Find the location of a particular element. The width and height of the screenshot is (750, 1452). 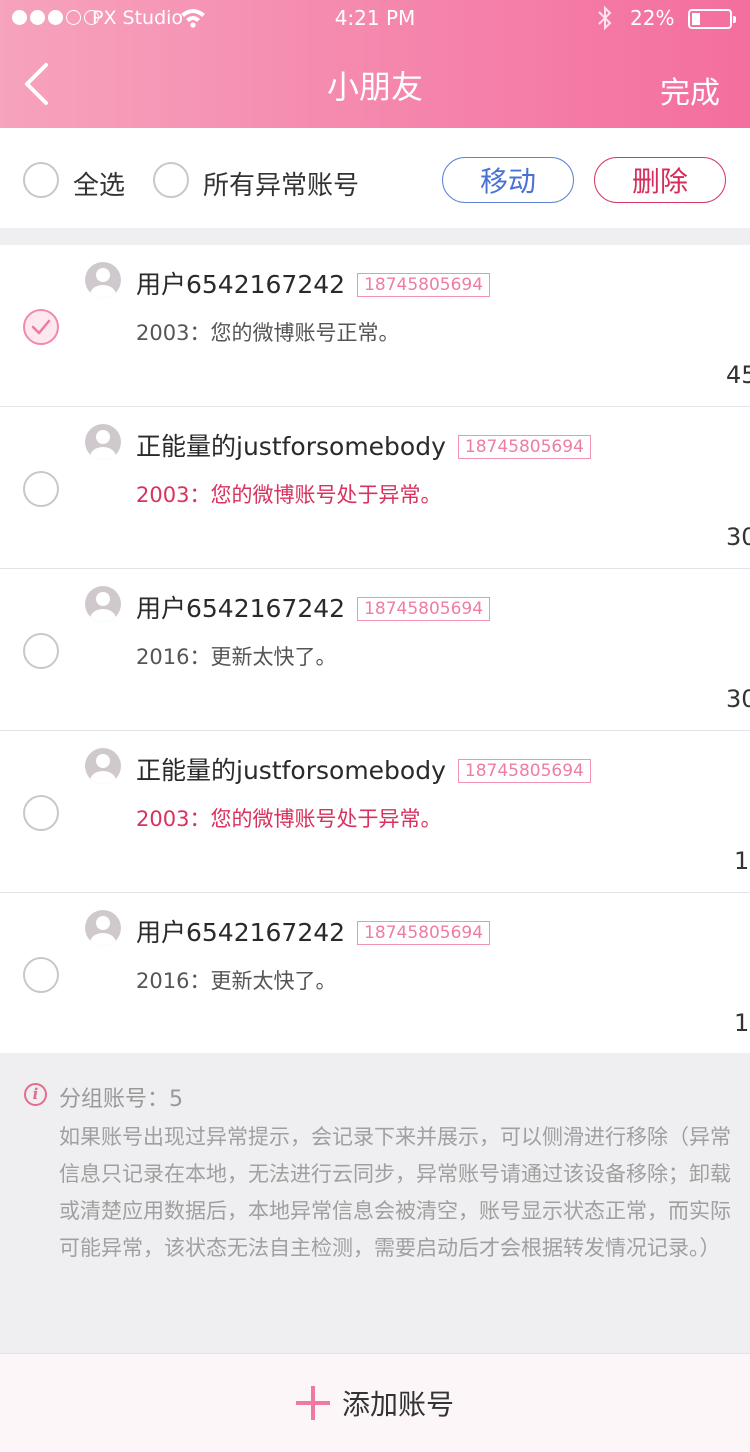

all-abnormal-label: 所有异常账号 is located at coordinates (281, 183).